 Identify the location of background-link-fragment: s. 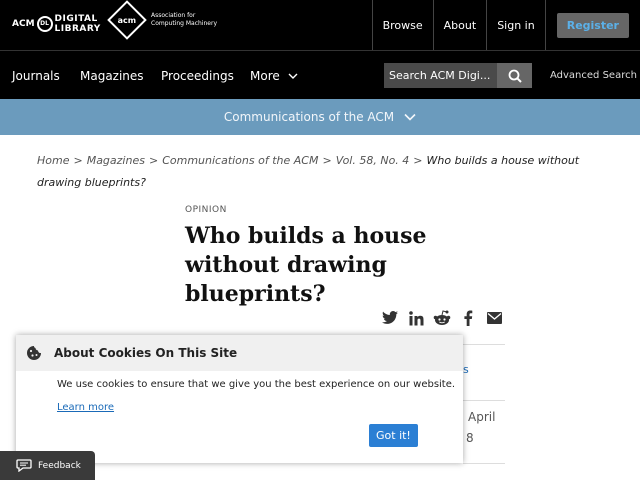
(466, 369).